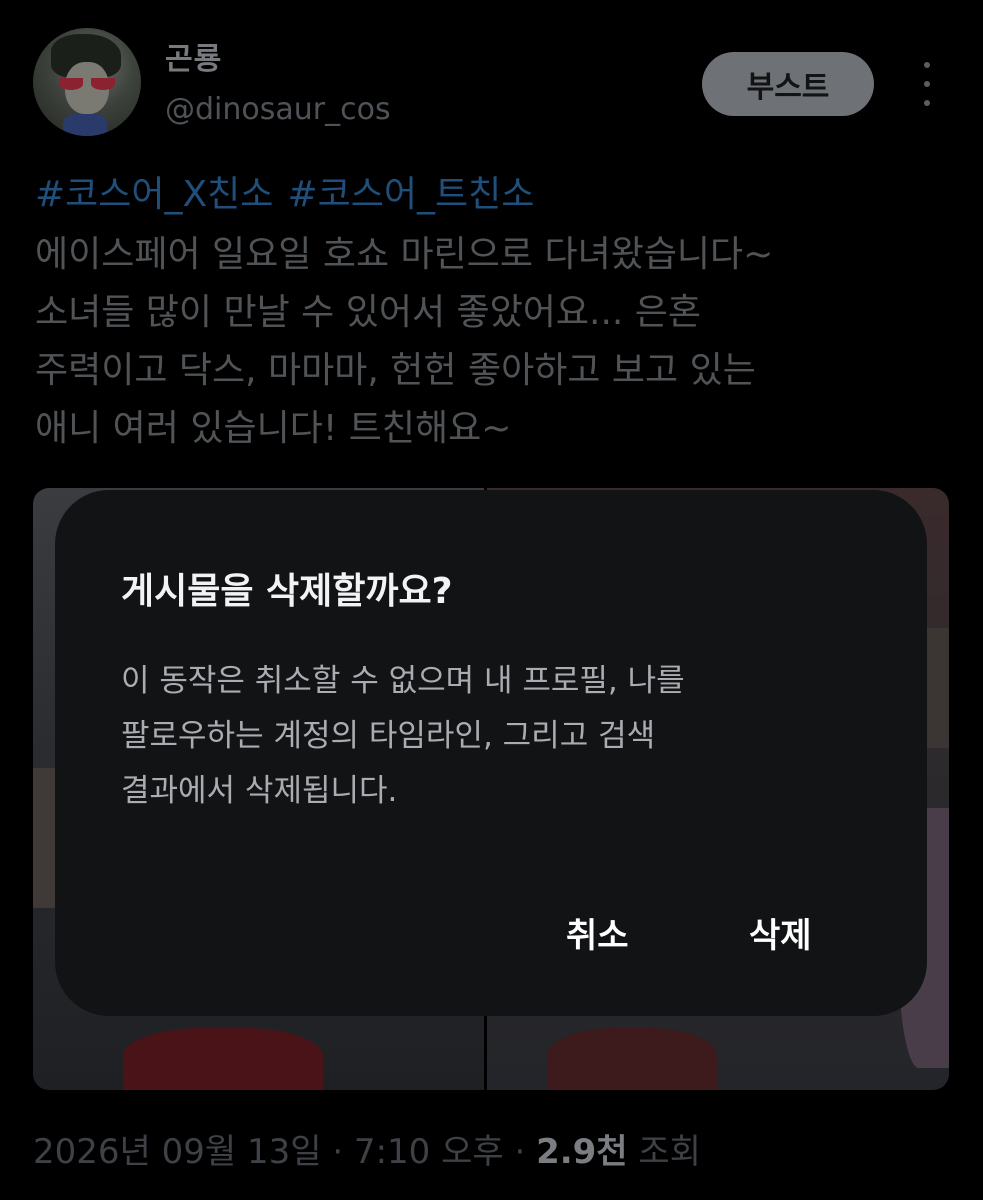  I want to click on dialog-message-line: 결과에서 삭제됩니다., so click(259, 791).